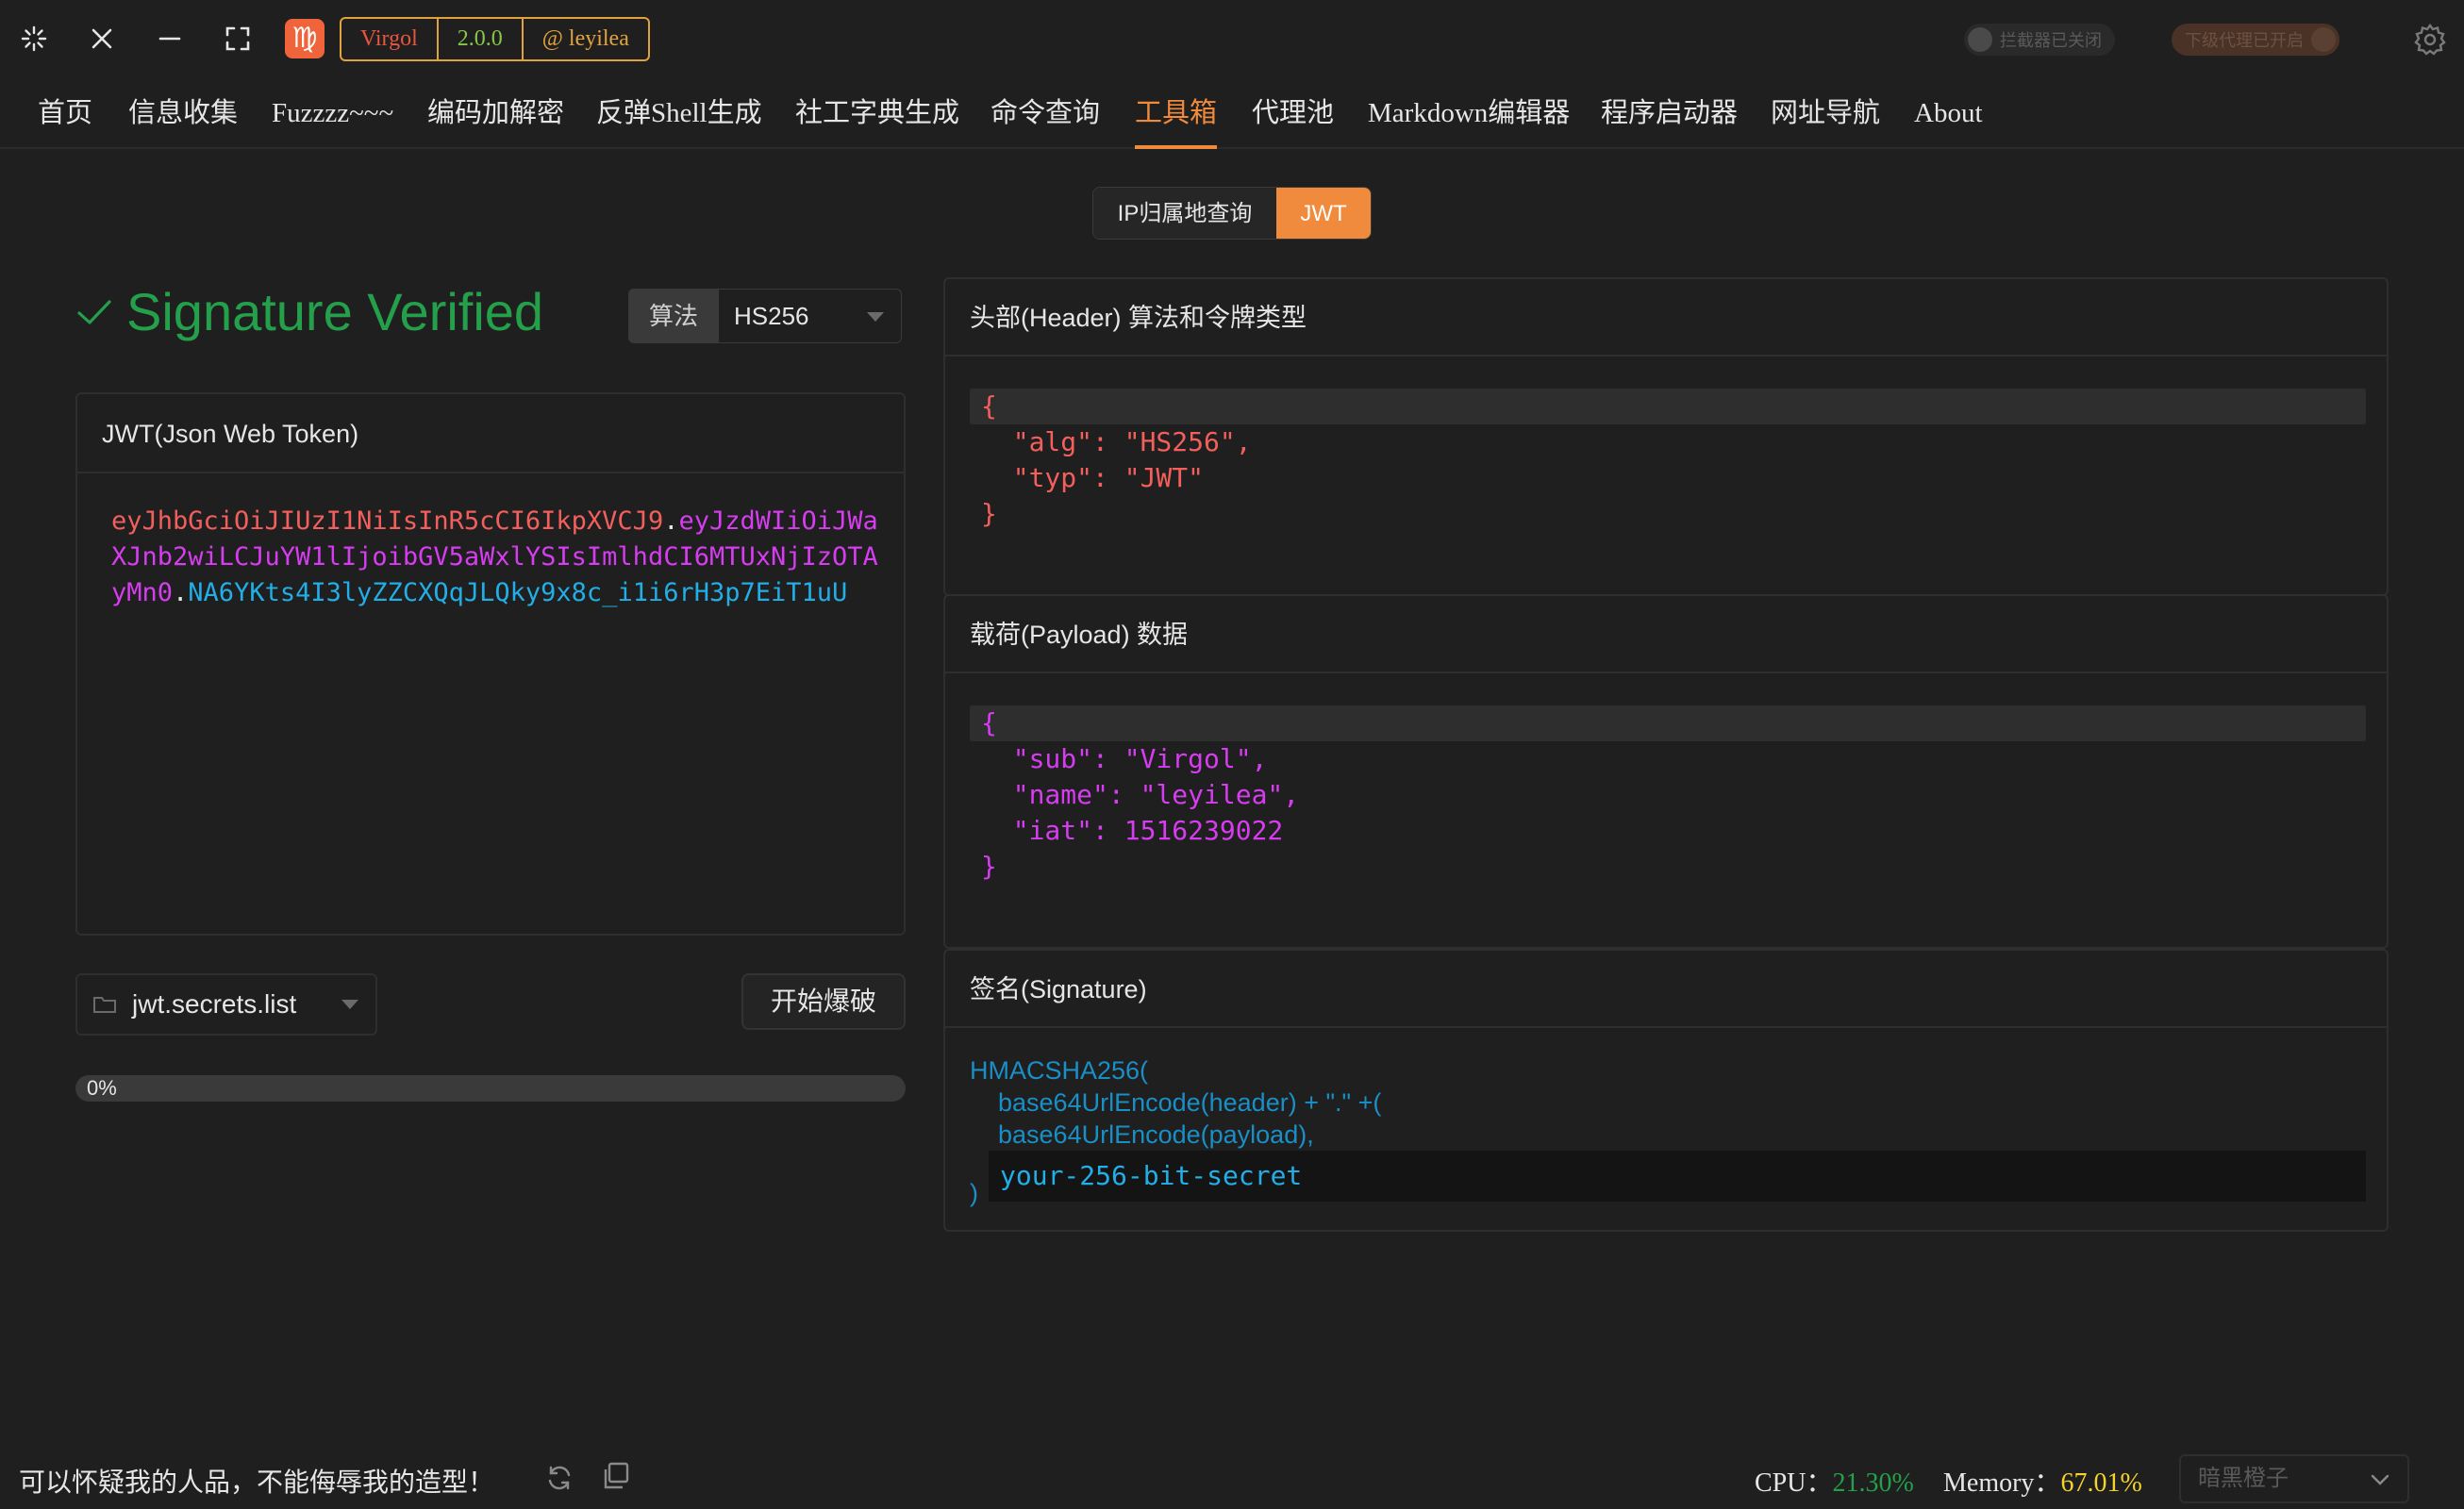  Describe the element at coordinates (333, 113) in the screenshot. I see `nav-item-fuzz: Fuzzzz~~~` at that location.